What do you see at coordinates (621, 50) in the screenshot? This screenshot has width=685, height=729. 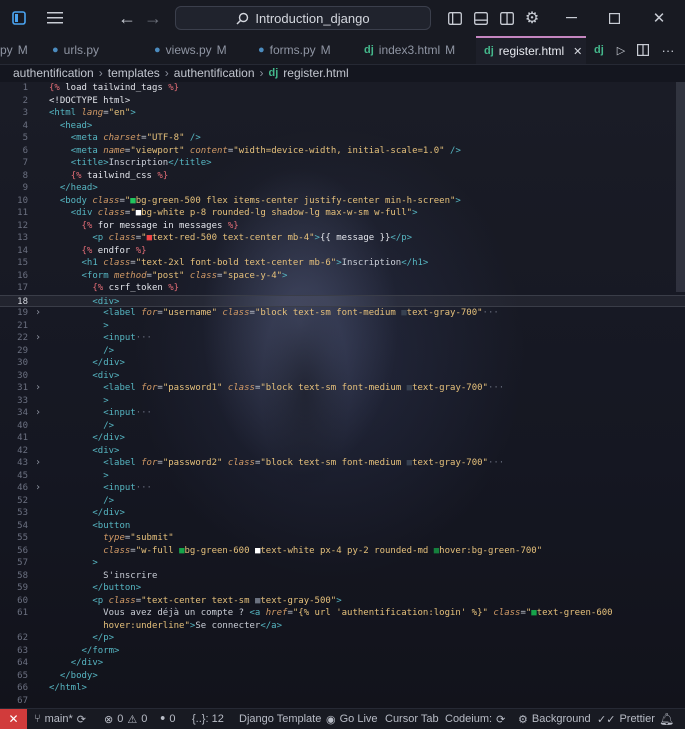 I see `run-icon: ▷` at bounding box center [621, 50].